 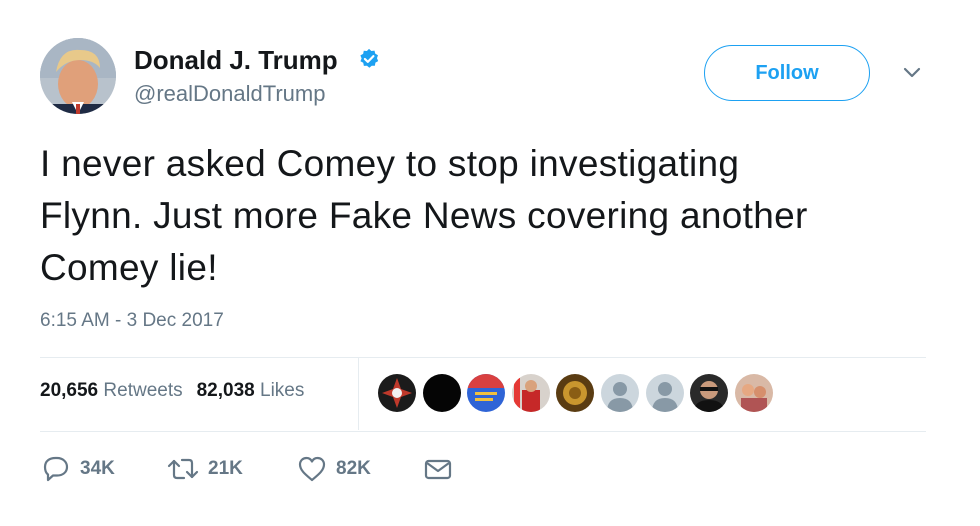 What do you see at coordinates (236, 60) in the screenshot?
I see `display-name: Donald J. Trump` at bounding box center [236, 60].